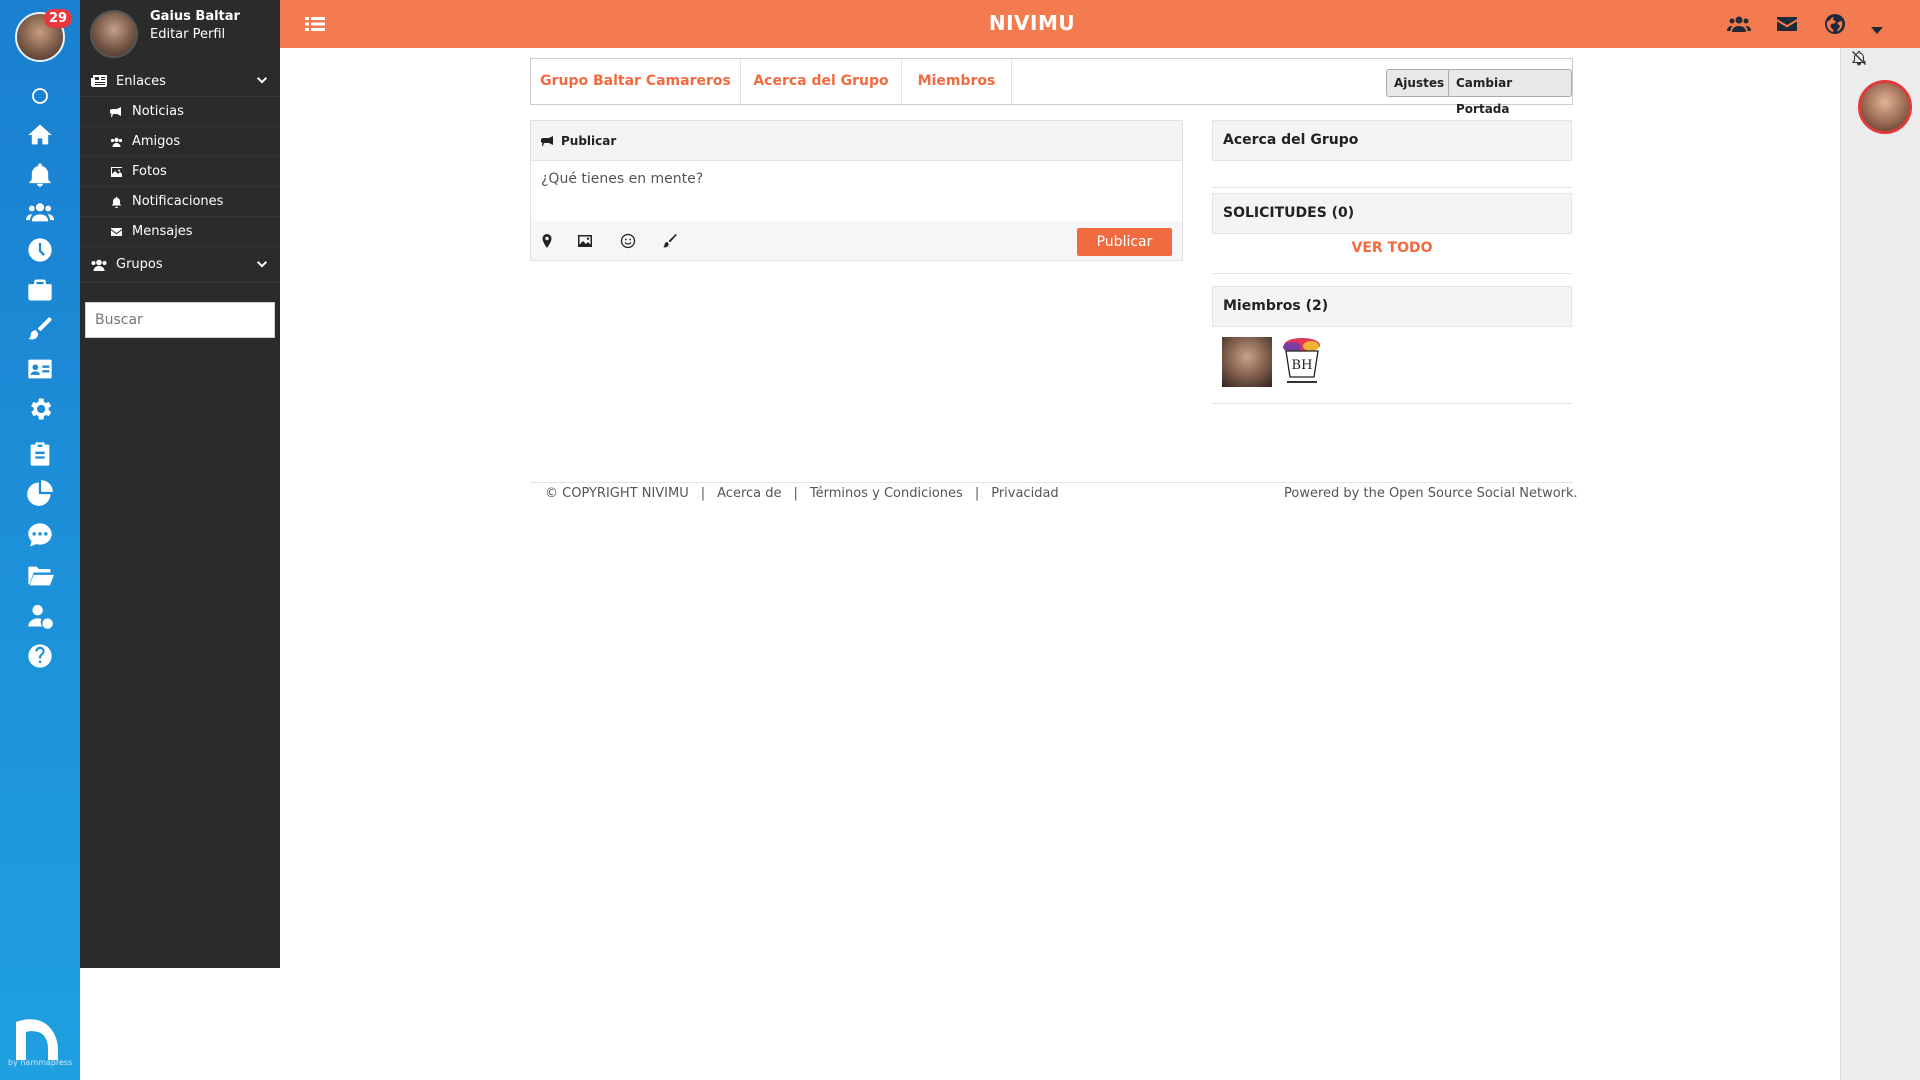 This screenshot has height=1080, width=1920. I want to click on bell-slash-icon, so click(1859, 58).